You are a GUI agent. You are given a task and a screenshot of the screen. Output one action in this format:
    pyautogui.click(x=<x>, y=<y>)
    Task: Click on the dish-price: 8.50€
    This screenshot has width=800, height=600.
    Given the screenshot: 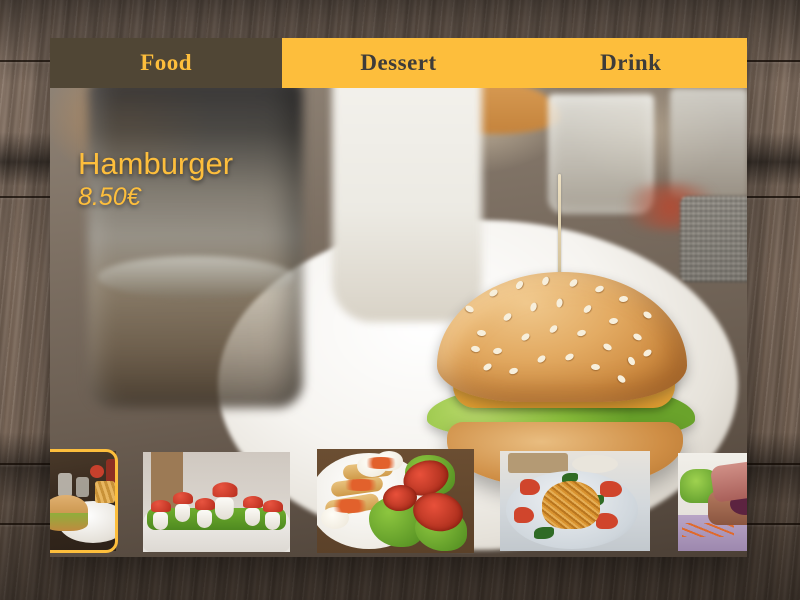 What is the action you would take?
    pyautogui.click(x=109, y=196)
    